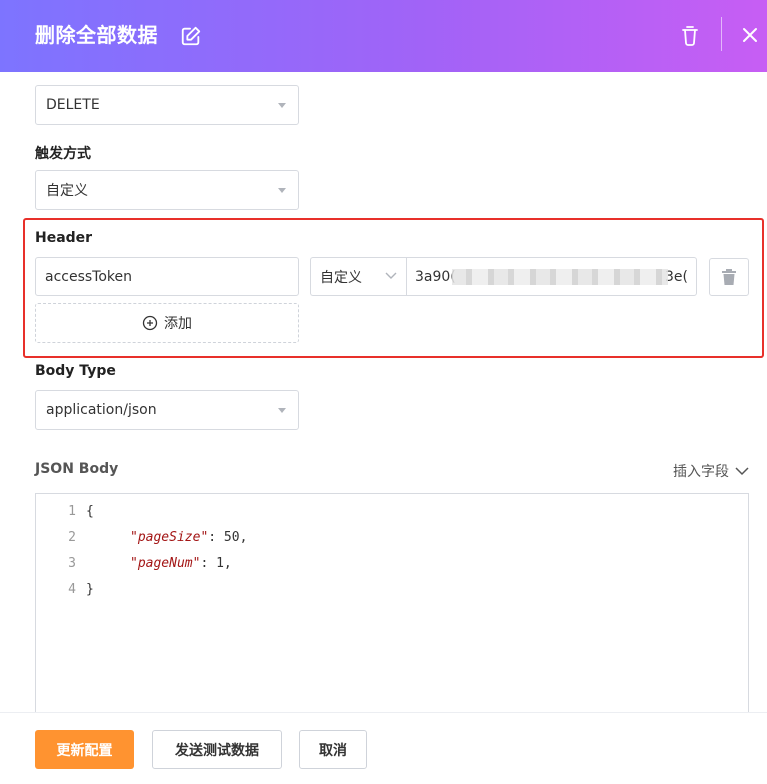 The height and width of the screenshot is (784, 767). Describe the element at coordinates (701, 472) in the screenshot. I see `insert-field-label: 插入字段` at that location.